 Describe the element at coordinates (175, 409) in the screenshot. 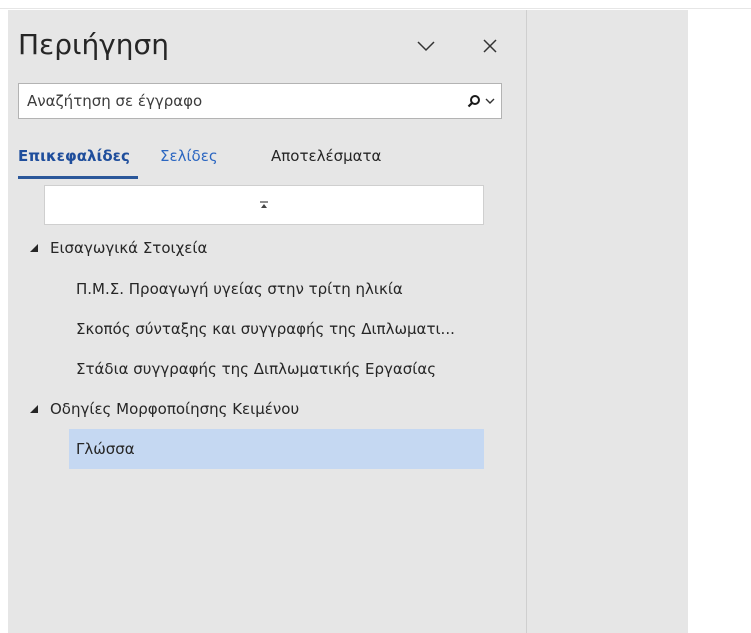

I see `heading-label: Οδηγίες Μορφοποίησης Κειμένου` at that location.